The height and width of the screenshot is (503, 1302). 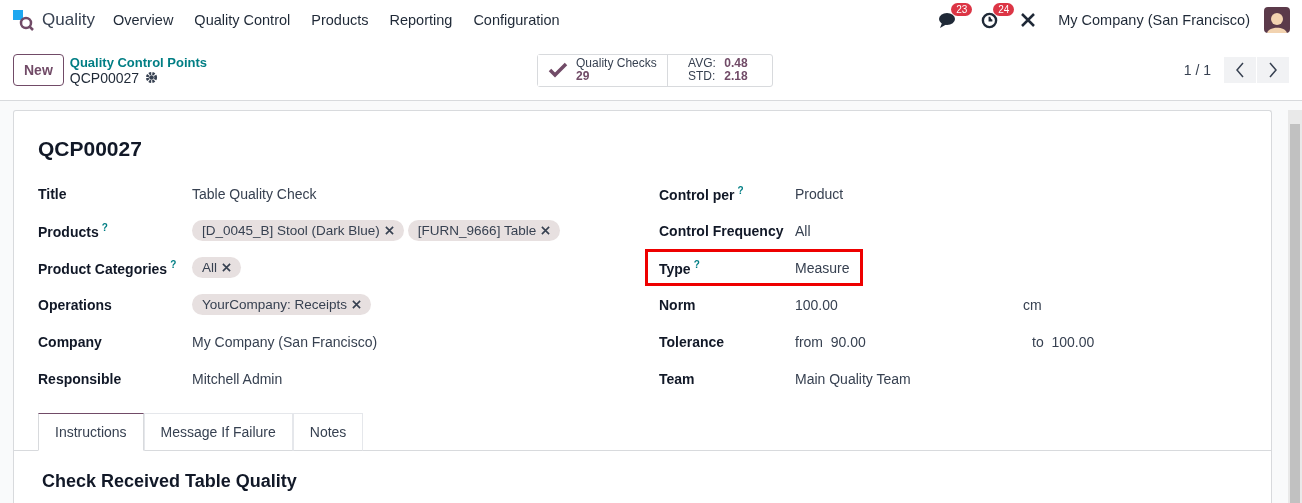 What do you see at coordinates (170, 481) in the screenshot?
I see `instructions-heading: Check Received Table Quality` at bounding box center [170, 481].